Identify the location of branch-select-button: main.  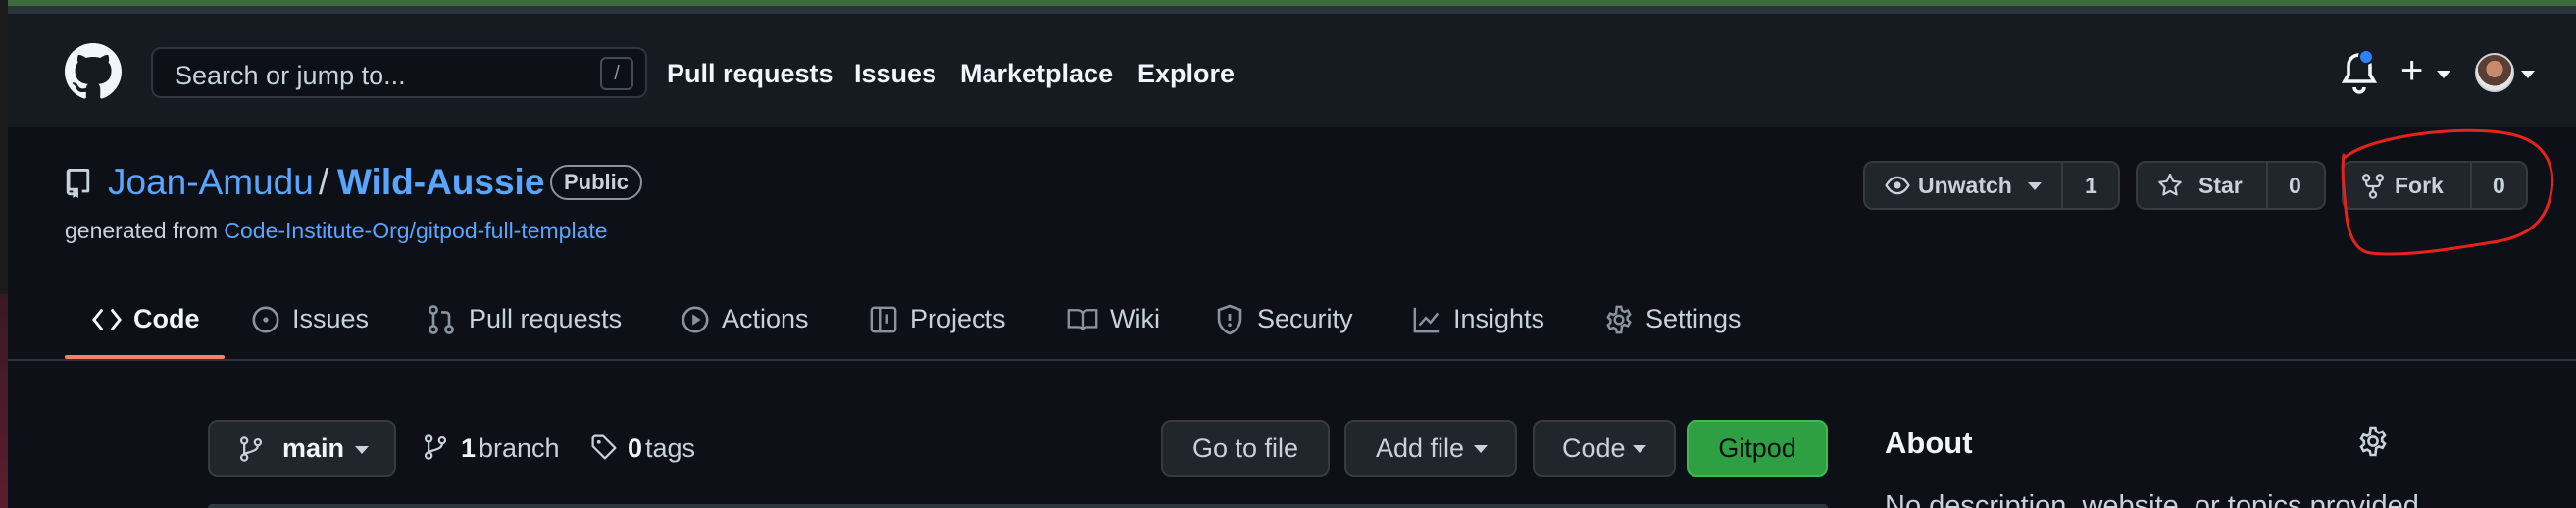
(302, 448).